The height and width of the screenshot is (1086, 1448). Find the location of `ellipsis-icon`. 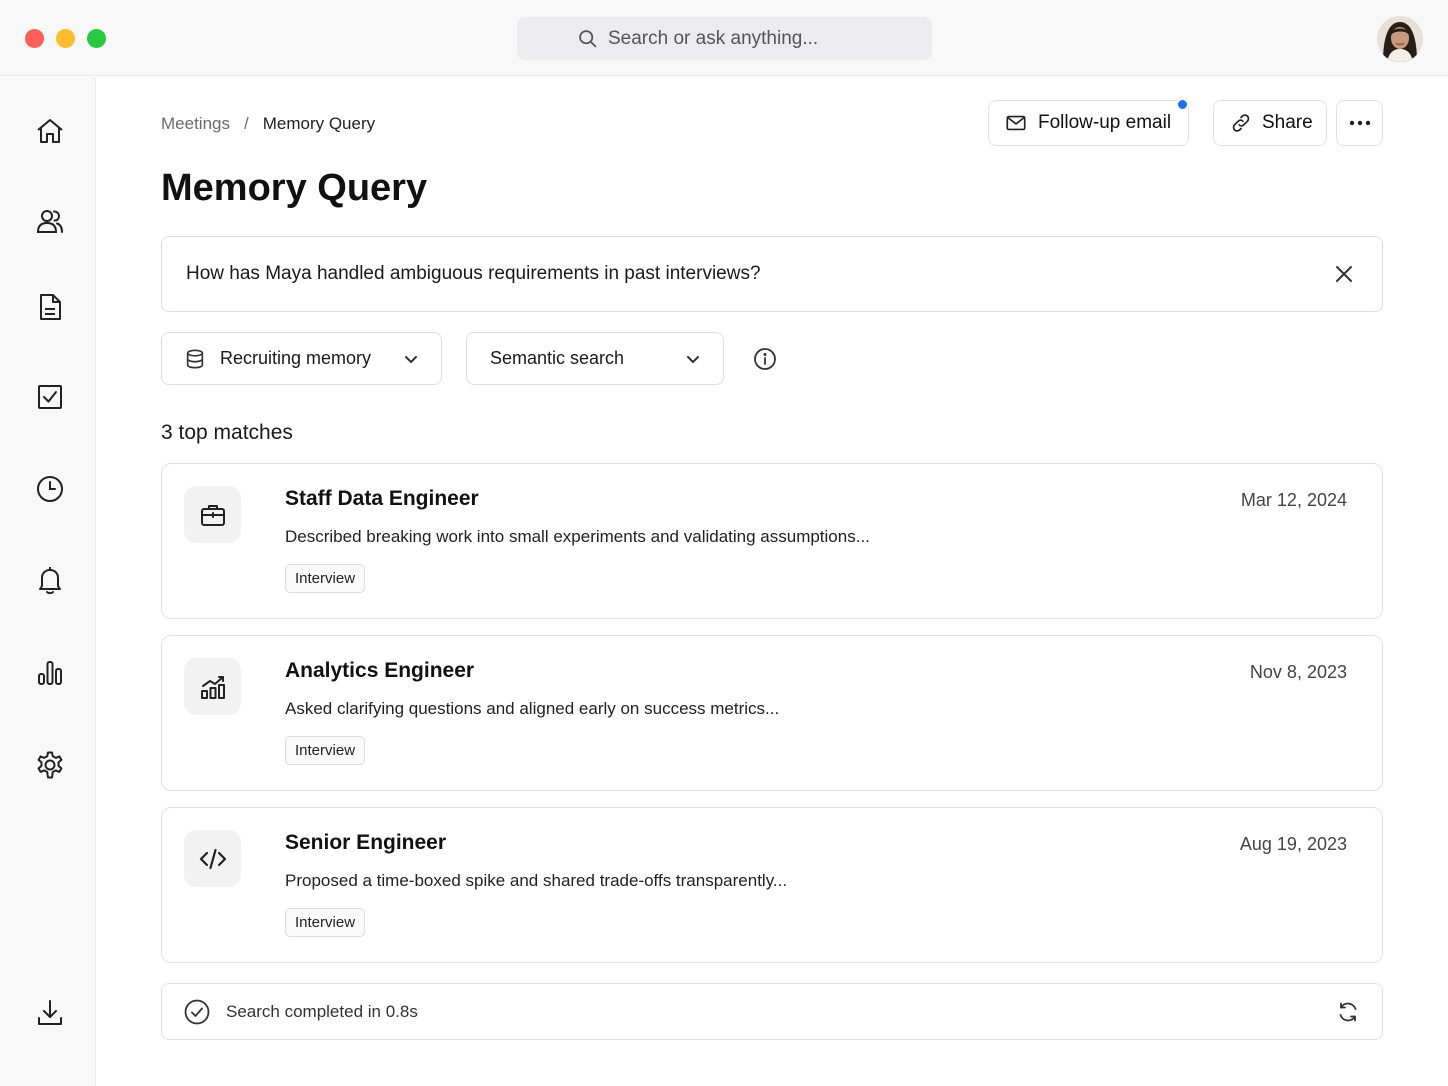

ellipsis-icon is located at coordinates (1359, 123).